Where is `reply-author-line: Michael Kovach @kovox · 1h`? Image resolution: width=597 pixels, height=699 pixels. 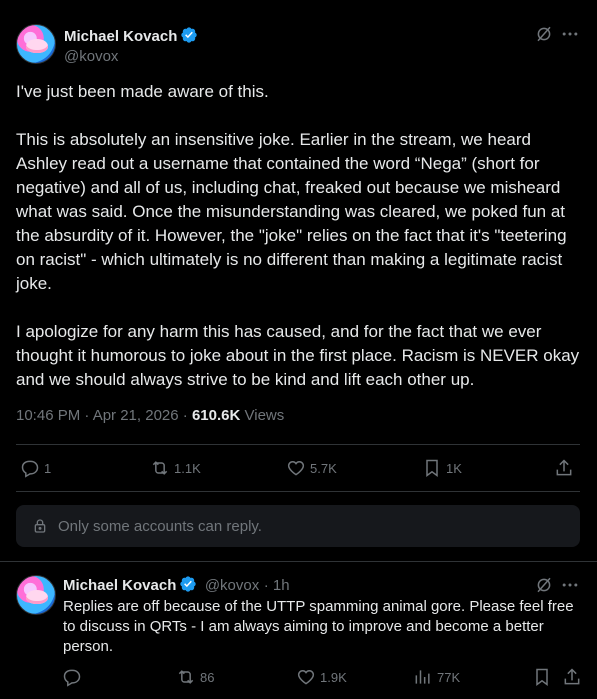 reply-author-line: Michael Kovach @kovox · 1h is located at coordinates (176, 585).